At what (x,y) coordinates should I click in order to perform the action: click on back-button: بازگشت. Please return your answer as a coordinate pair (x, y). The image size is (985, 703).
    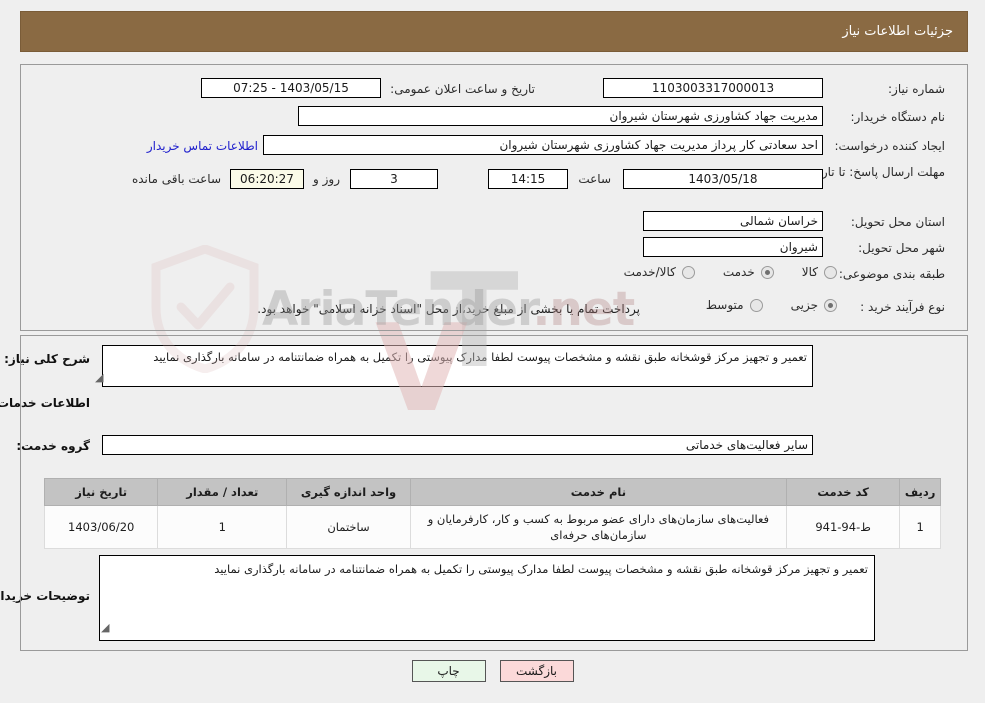
    Looking at the image, I should click on (536, 671).